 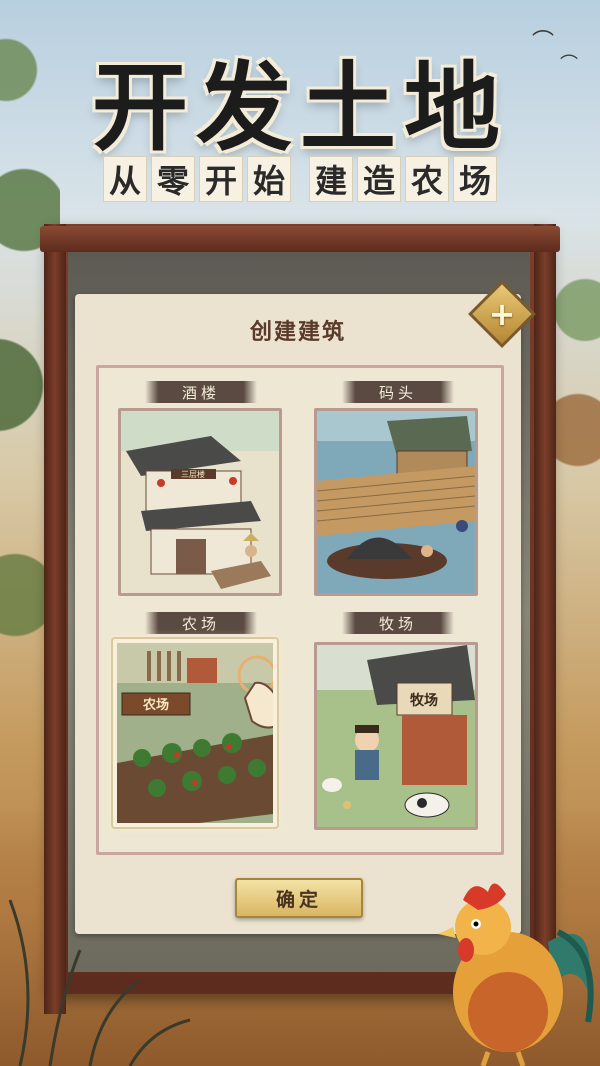 I want to click on rooster-icon, so click(x=516, y=974).